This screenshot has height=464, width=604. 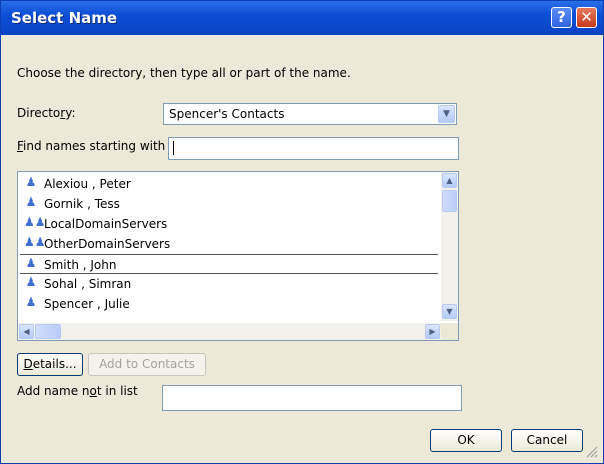 I want to click on scrollbar-corner, so click(x=449, y=331).